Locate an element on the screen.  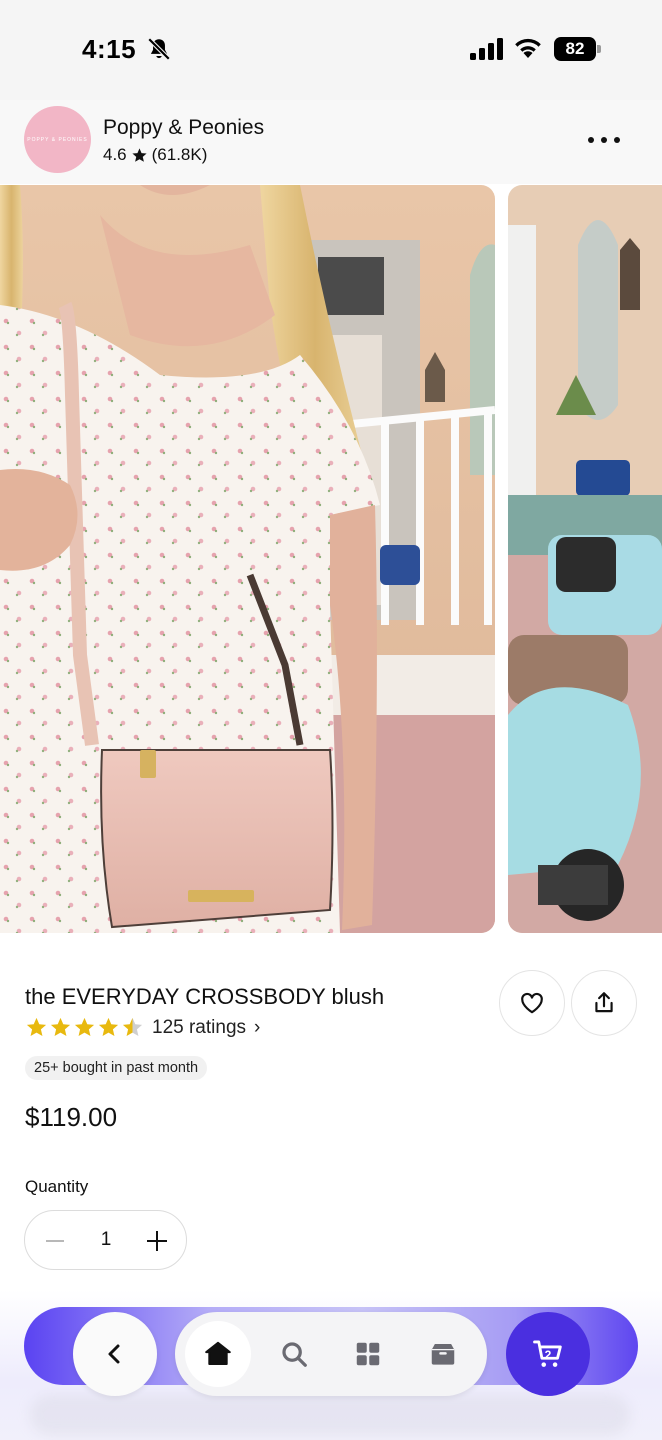
shop-rating-value: 4.6 is located at coordinates (115, 154).